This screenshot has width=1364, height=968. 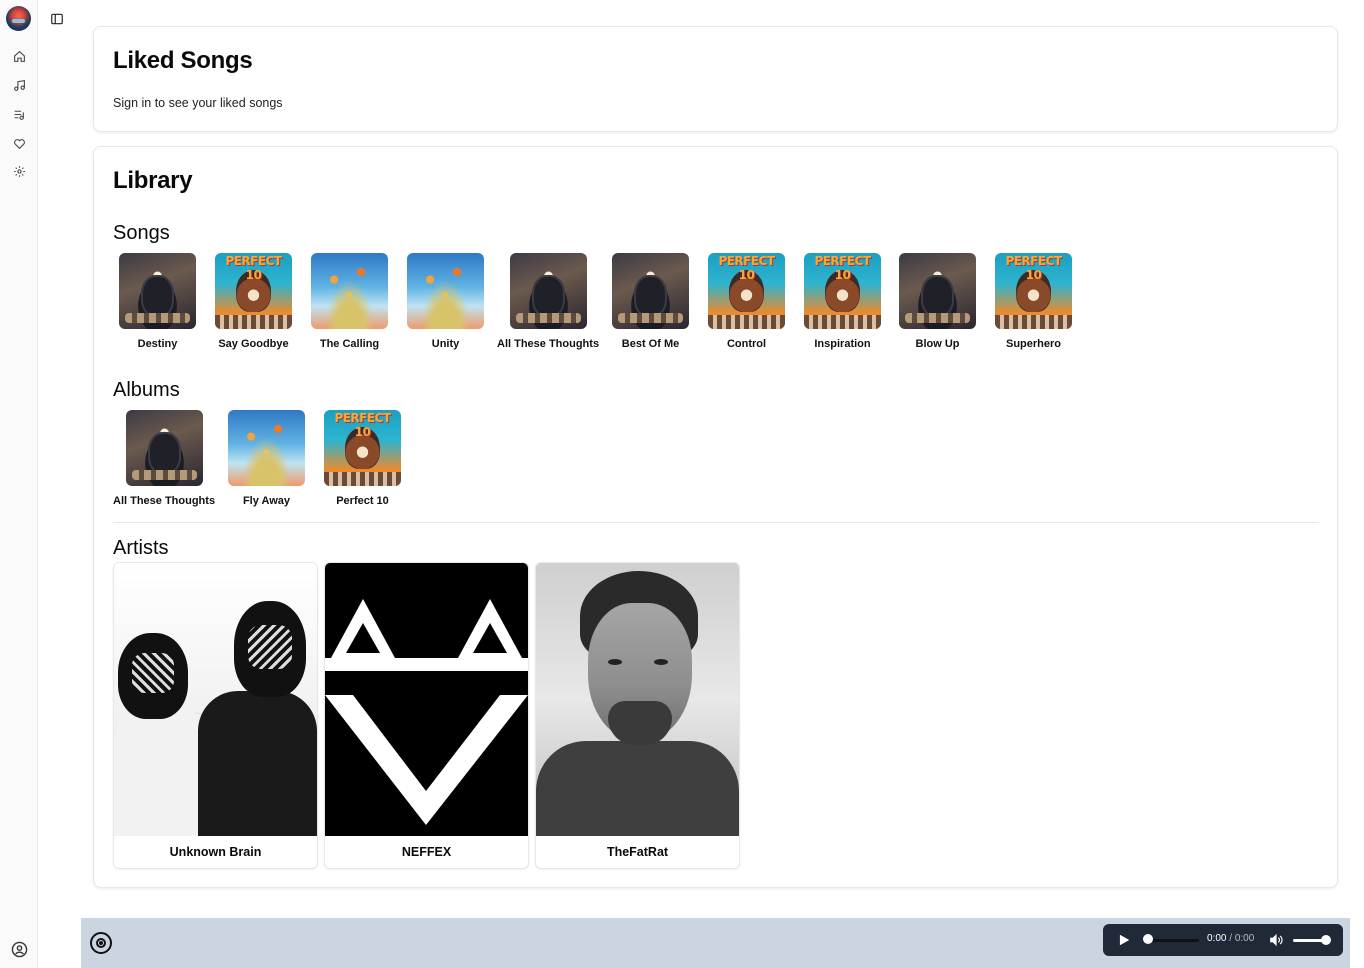 I want to click on artists-heading: Artists, so click(x=141, y=548).